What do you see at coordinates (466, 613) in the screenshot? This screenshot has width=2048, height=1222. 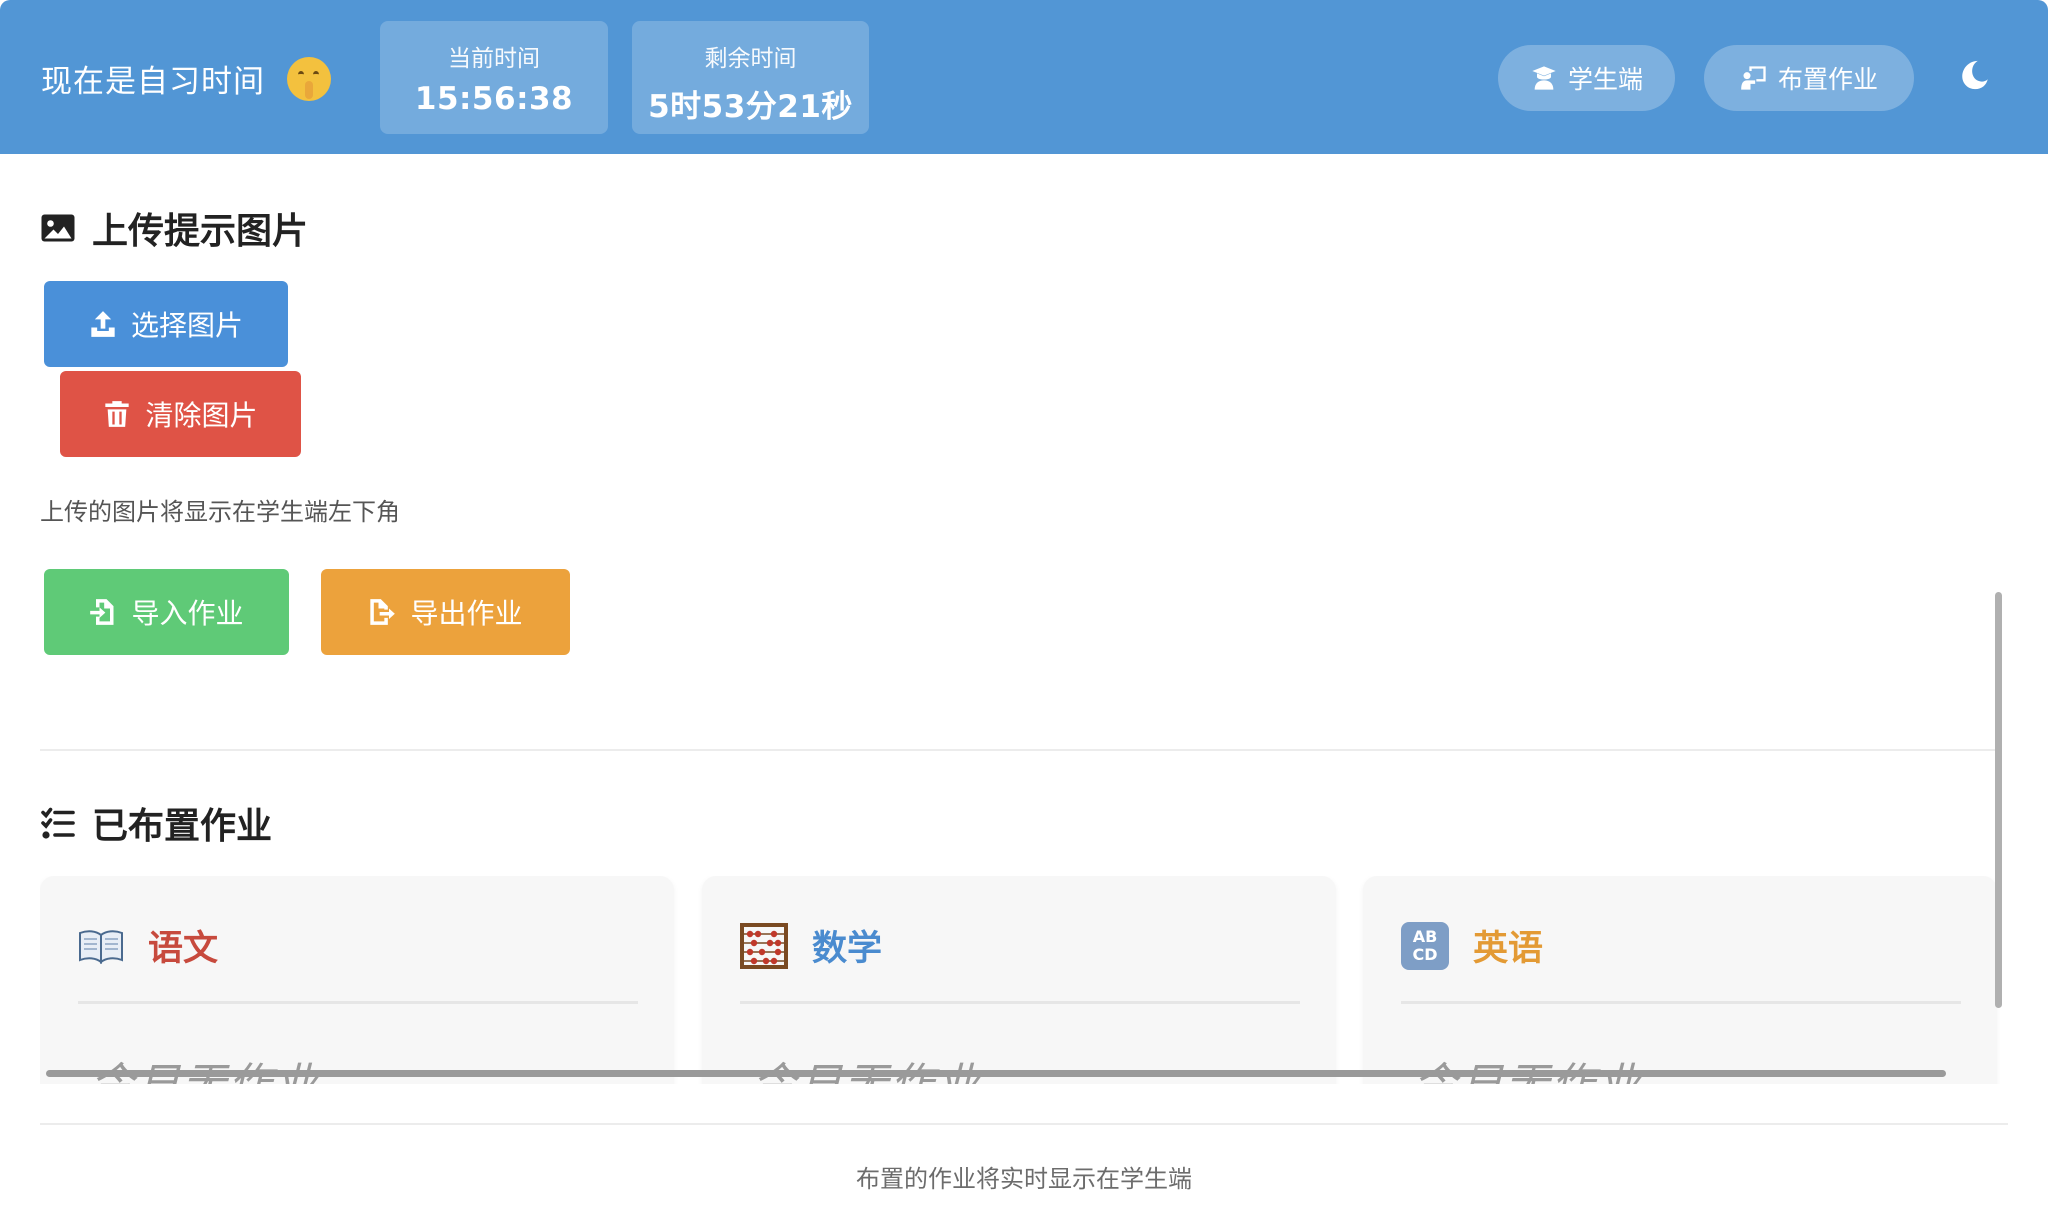 I see `export-homework-label: 导出作业` at bounding box center [466, 613].